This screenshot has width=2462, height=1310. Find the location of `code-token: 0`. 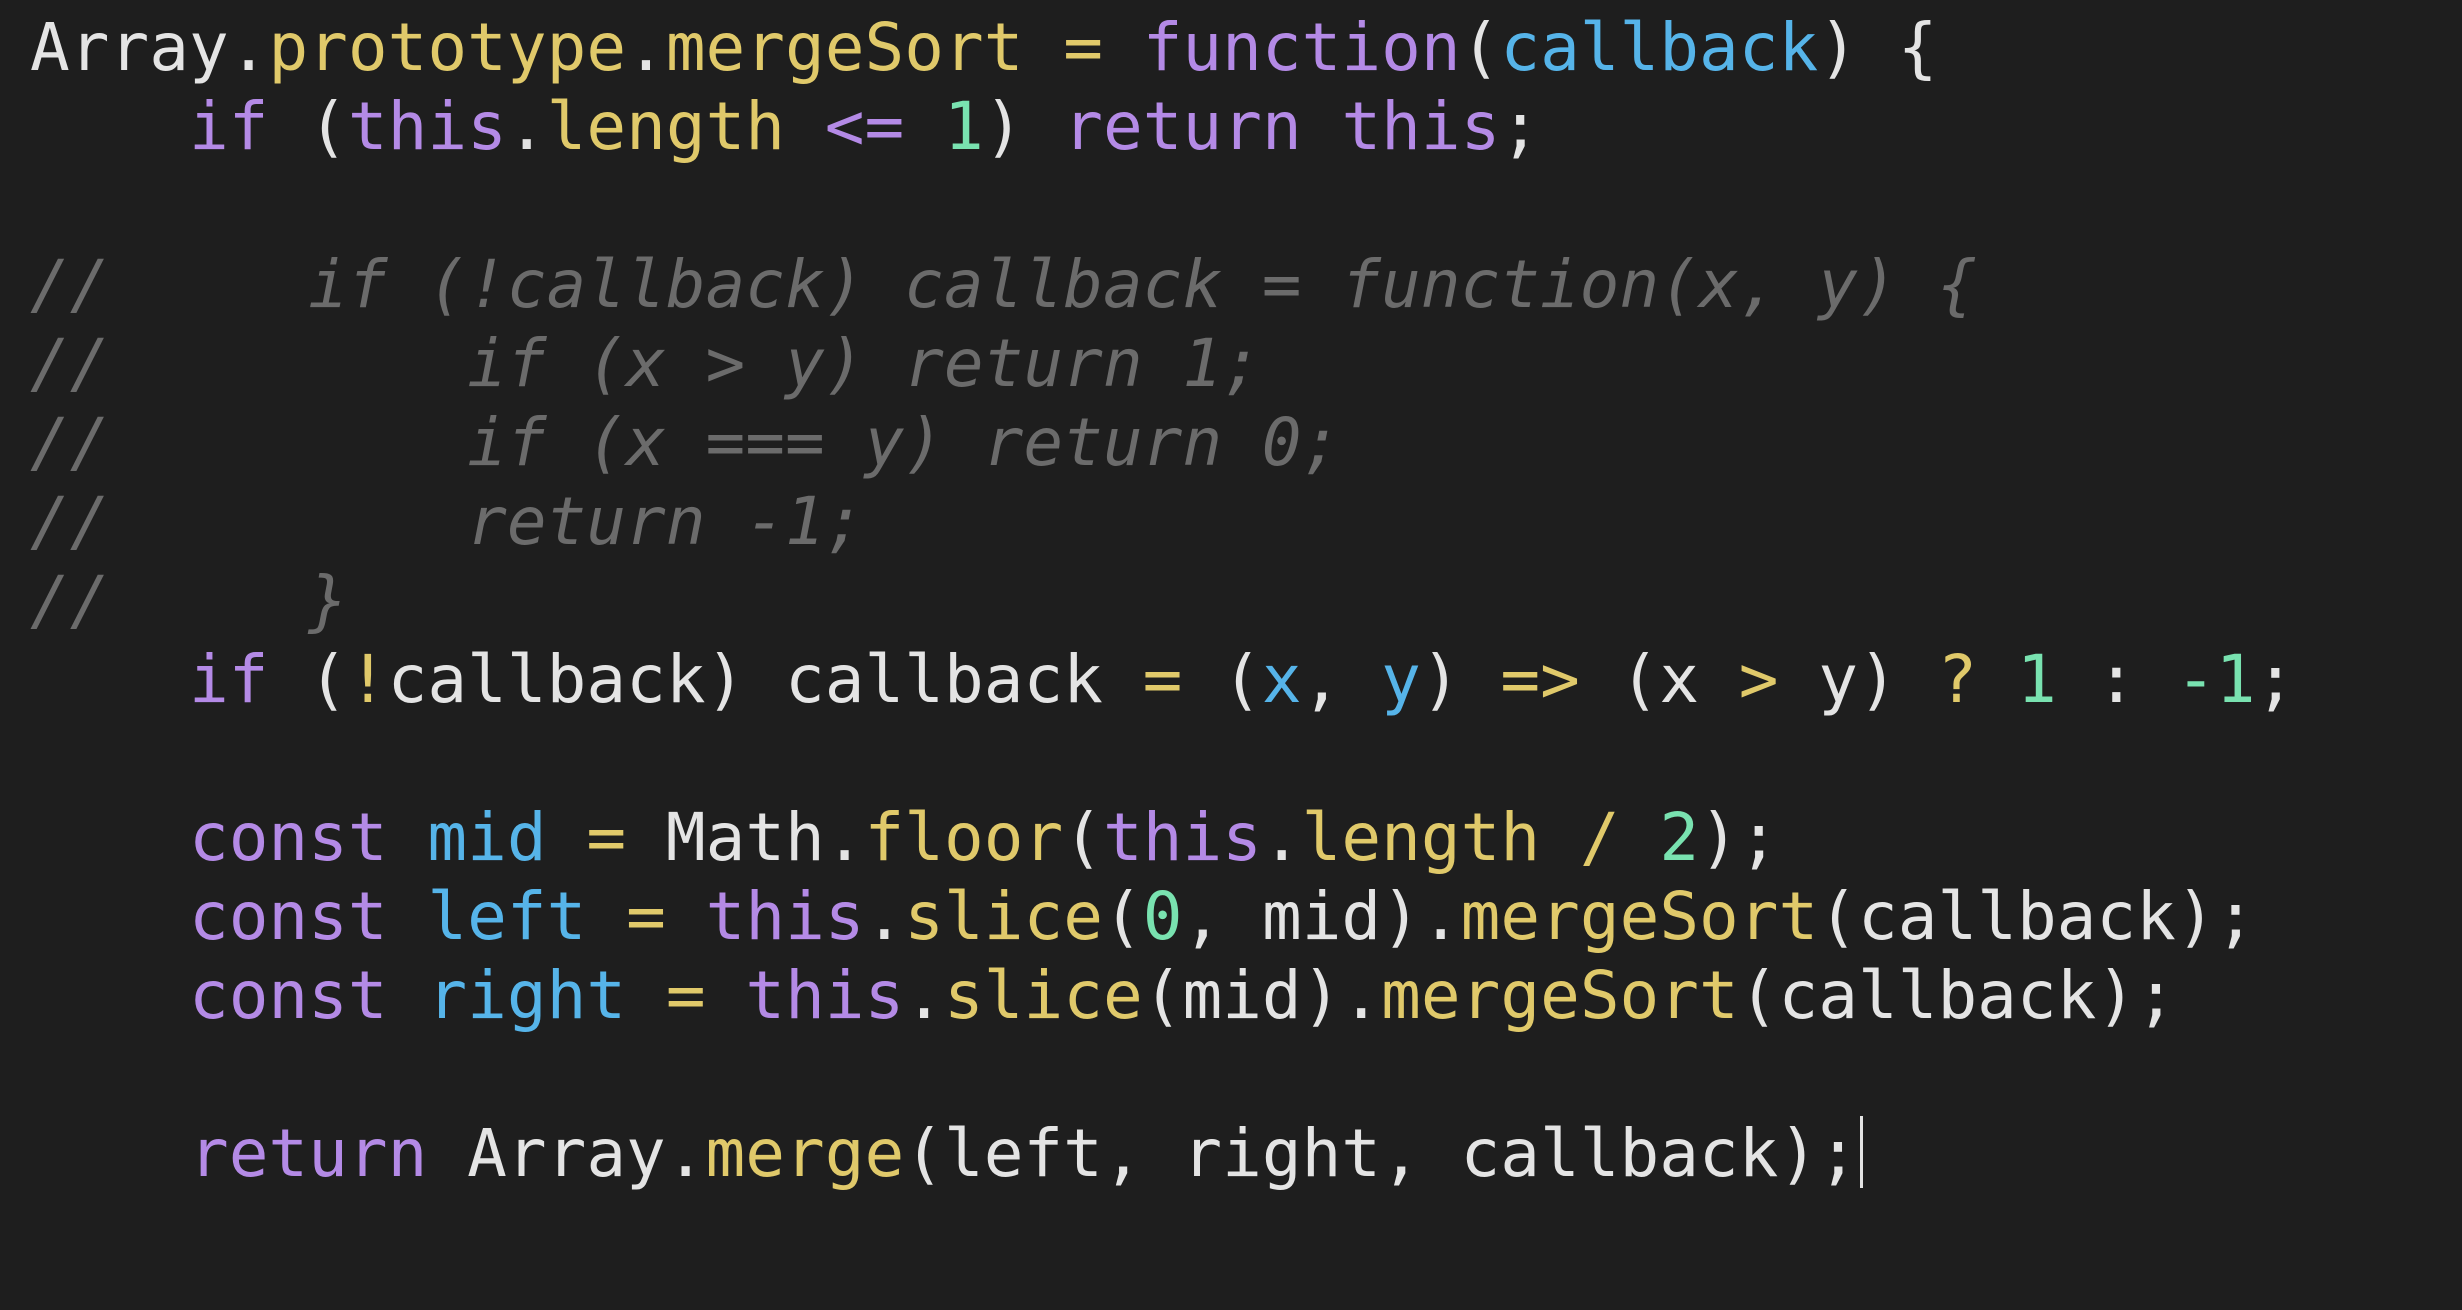

code-token: 0 is located at coordinates (1162, 916).